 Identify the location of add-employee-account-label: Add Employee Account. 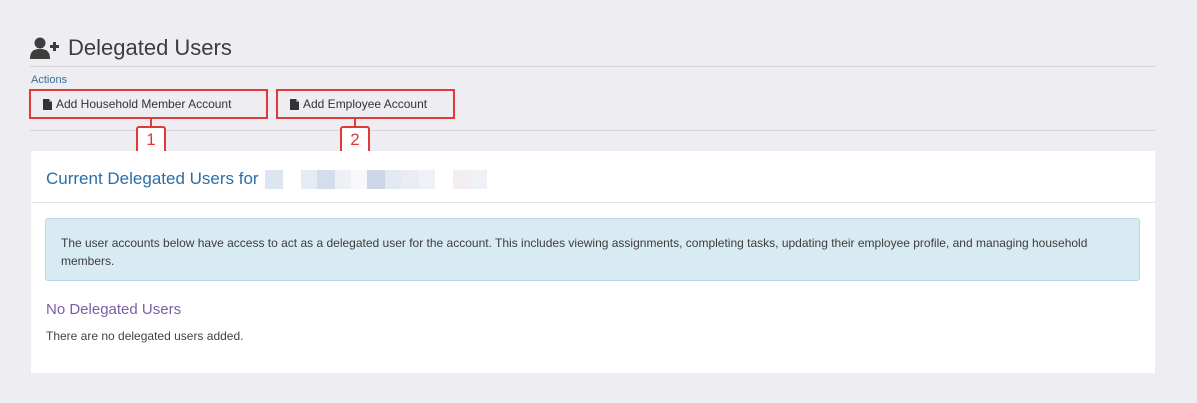
(365, 104).